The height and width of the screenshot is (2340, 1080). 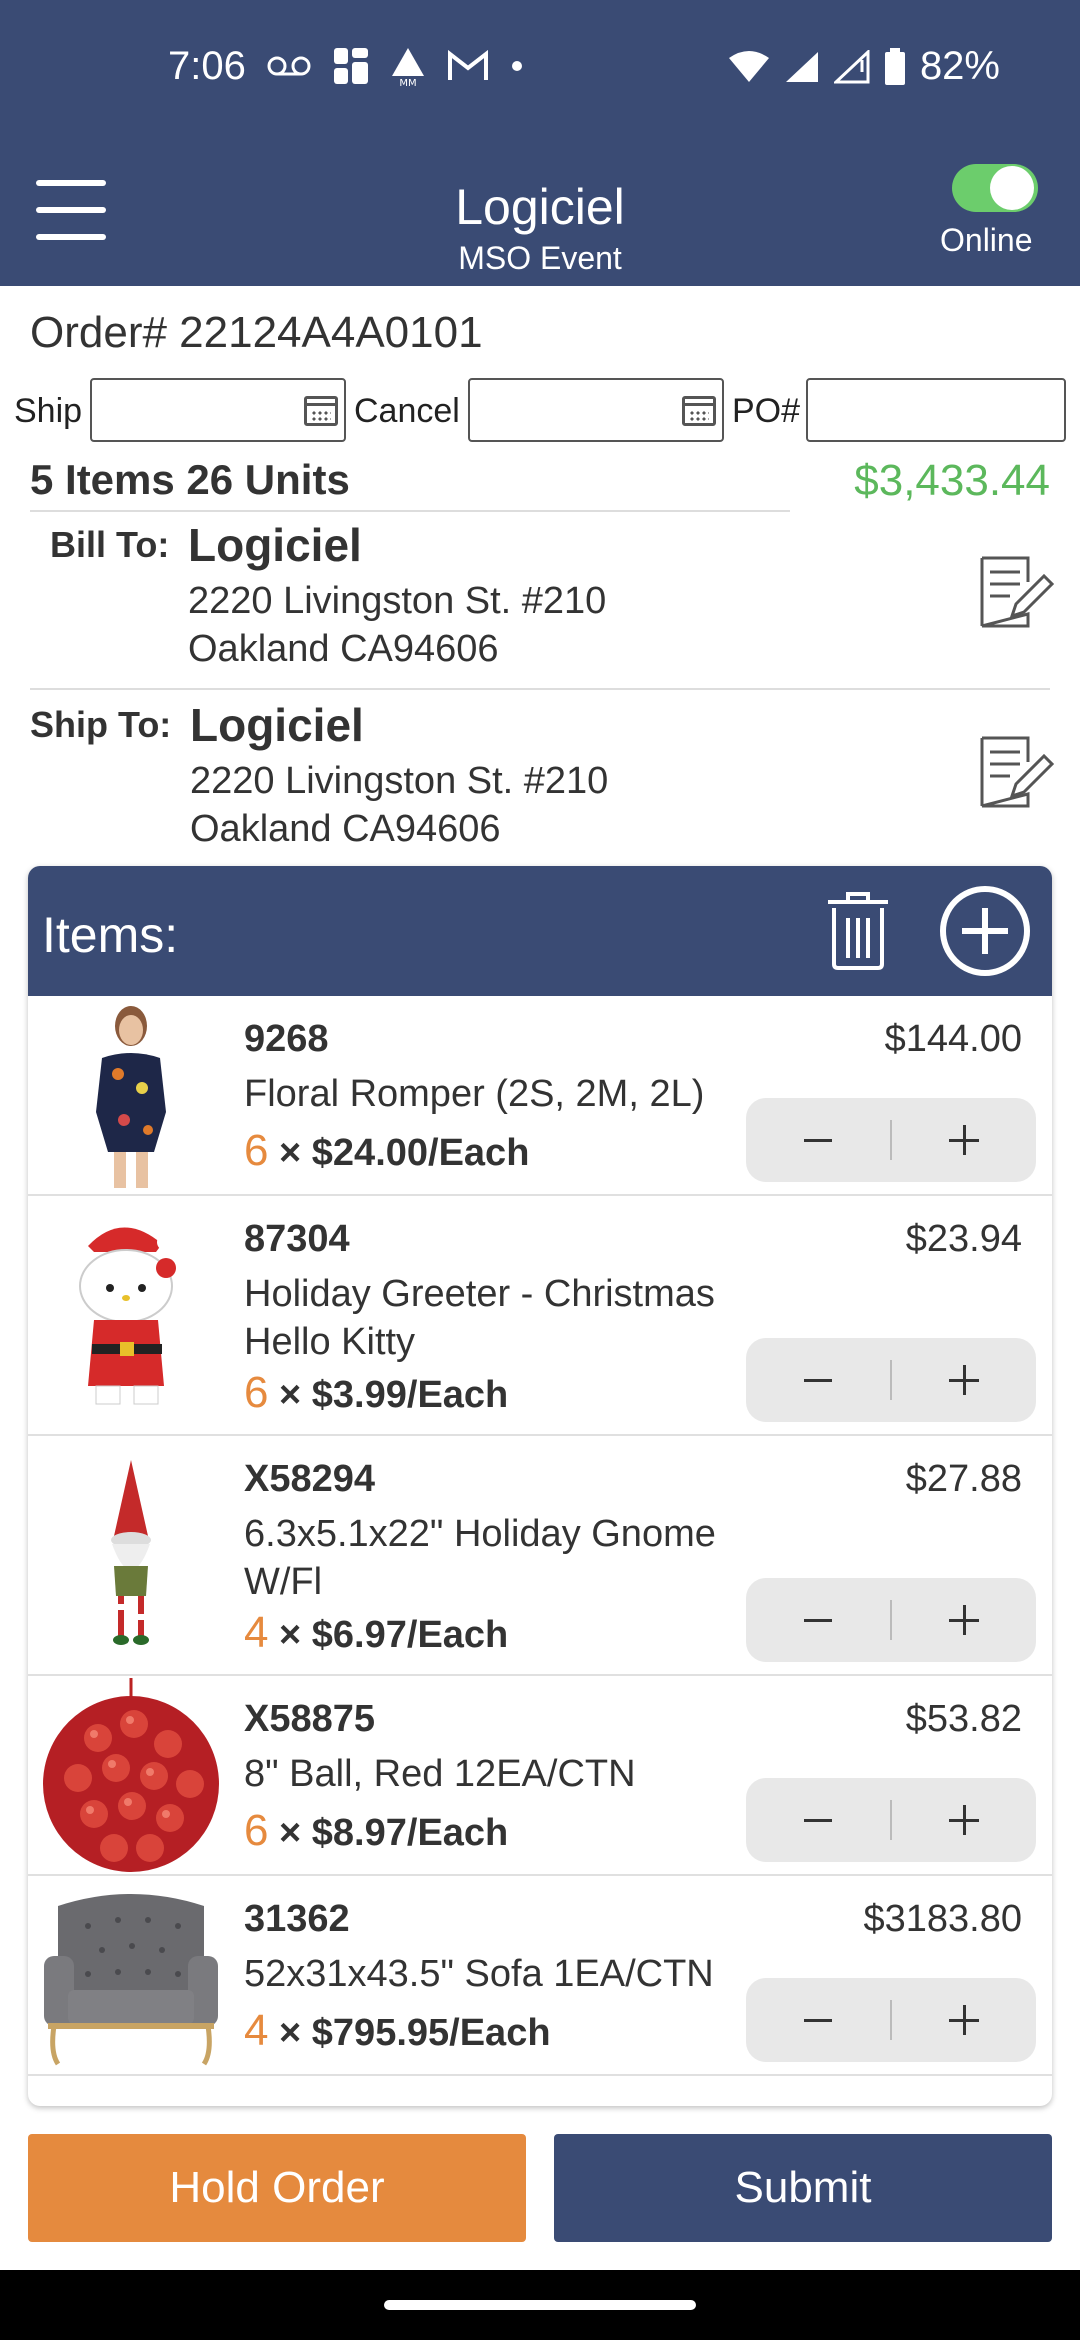 What do you see at coordinates (289, 66) in the screenshot?
I see `voicemail-icon` at bounding box center [289, 66].